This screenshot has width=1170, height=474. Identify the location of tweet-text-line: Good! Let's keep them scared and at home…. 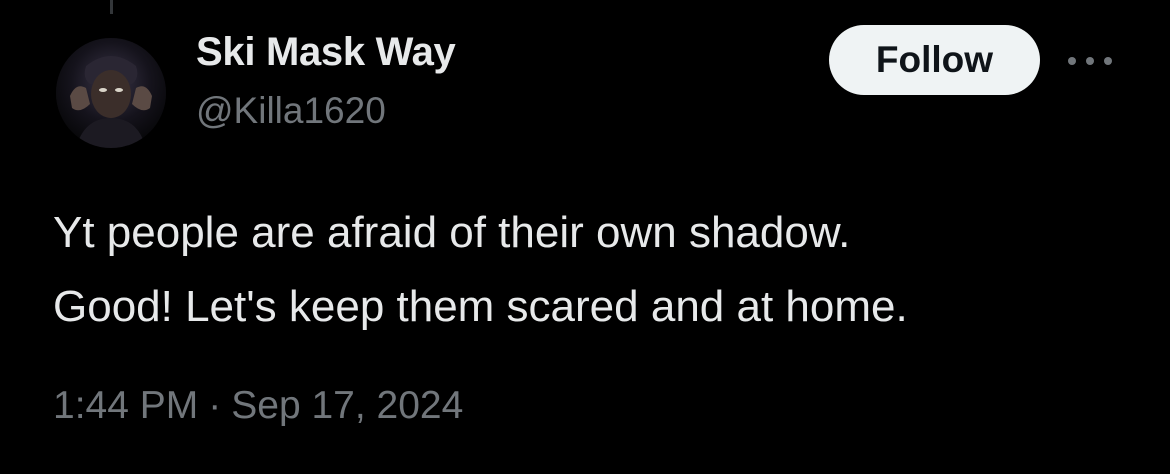
(480, 306).